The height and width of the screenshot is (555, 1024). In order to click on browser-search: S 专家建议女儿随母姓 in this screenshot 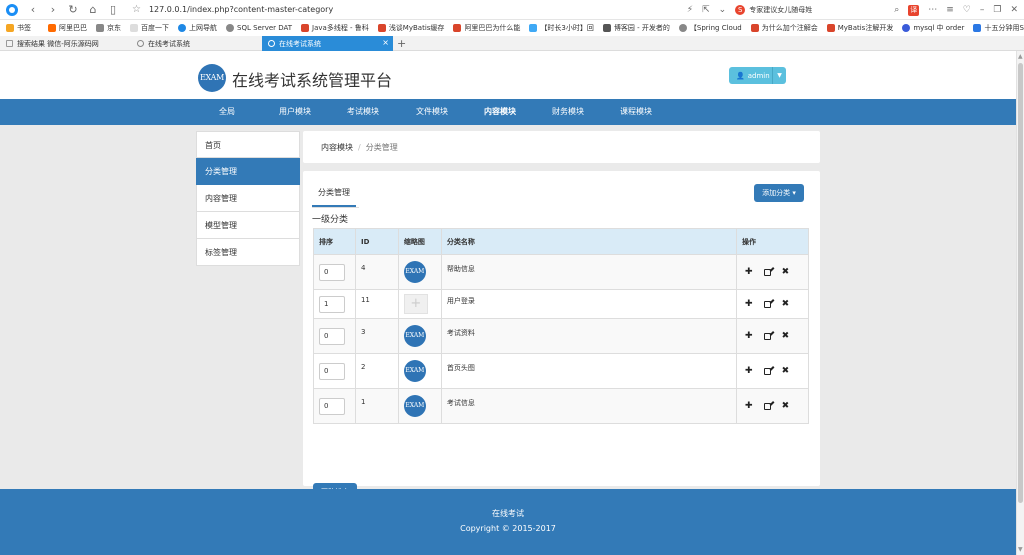, I will do `click(810, 10)`.